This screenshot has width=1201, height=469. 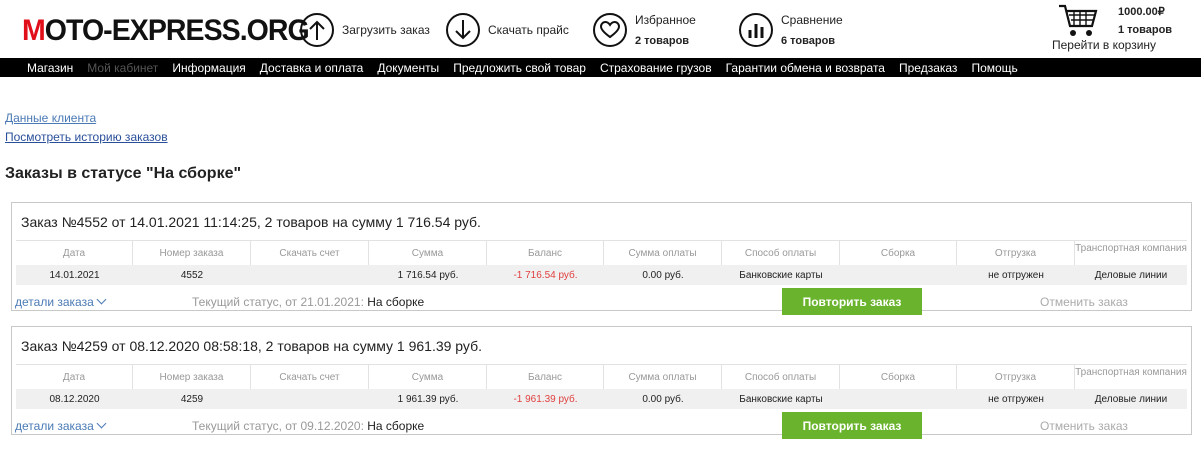 What do you see at coordinates (50, 68) in the screenshot?
I see `nav-item-shop: Магазин` at bounding box center [50, 68].